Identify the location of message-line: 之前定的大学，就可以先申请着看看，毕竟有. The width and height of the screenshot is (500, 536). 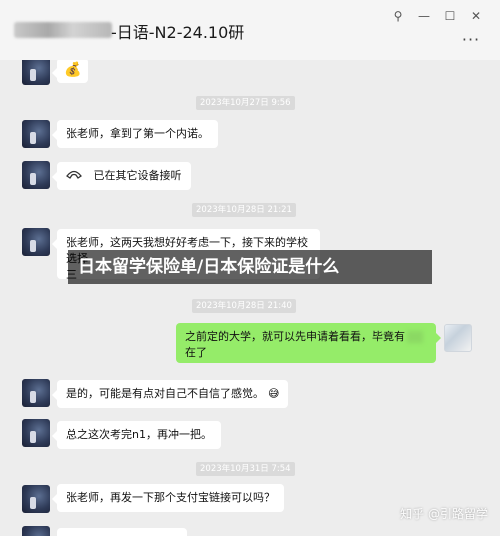
(306, 337).